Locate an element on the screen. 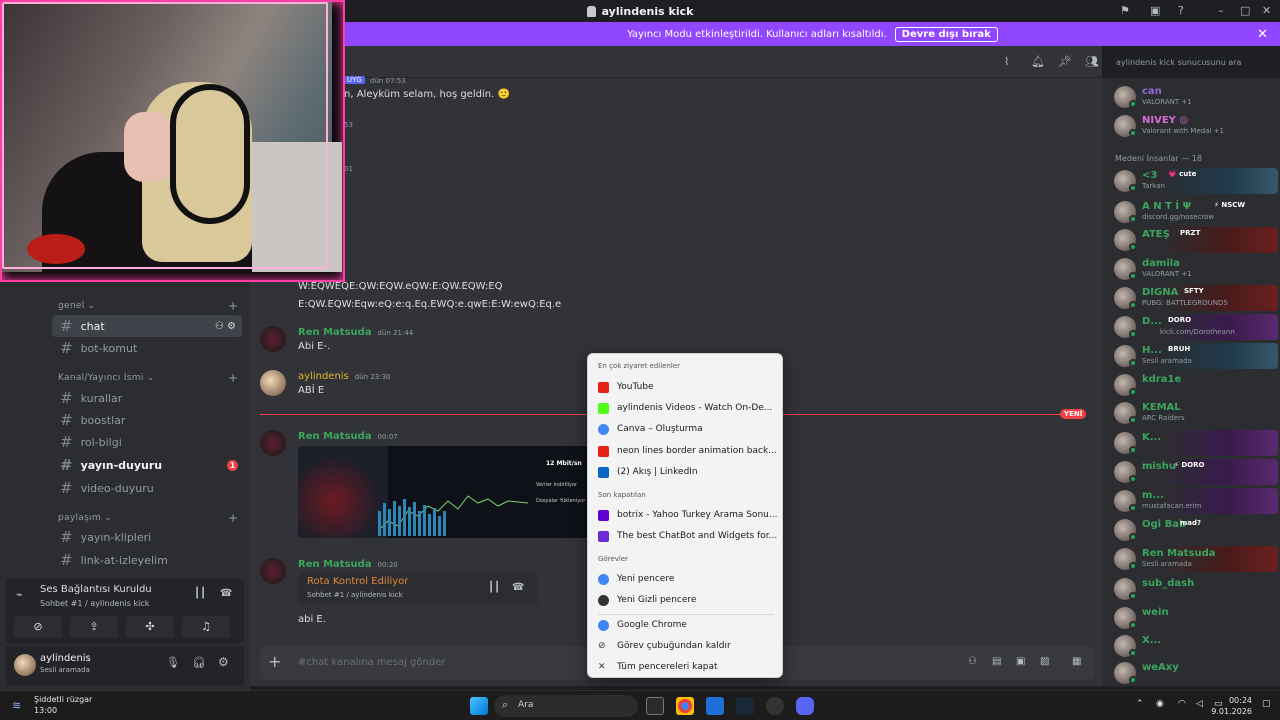  member-item: KEMAL ARC Raiders is located at coordinates (1195, 413).